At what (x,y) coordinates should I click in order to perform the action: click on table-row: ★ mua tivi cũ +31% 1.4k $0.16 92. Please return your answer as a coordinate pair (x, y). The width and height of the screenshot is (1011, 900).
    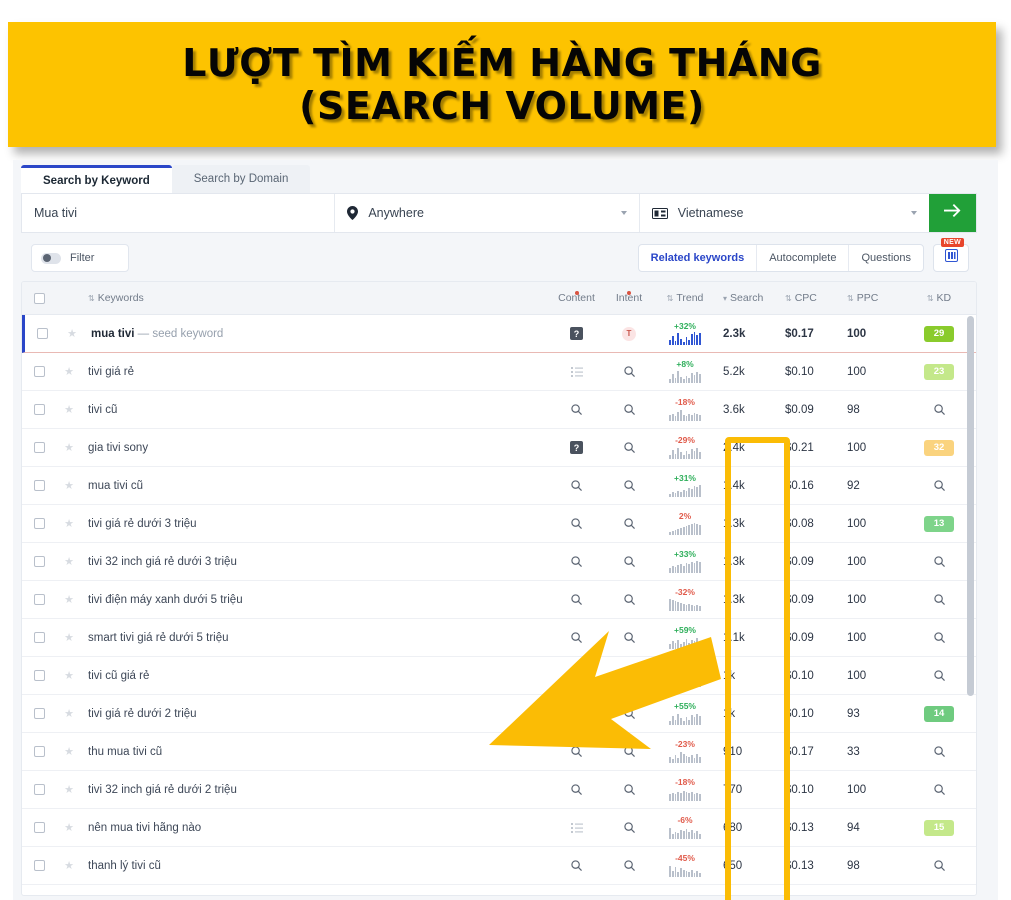
    Looking at the image, I should click on (499, 486).